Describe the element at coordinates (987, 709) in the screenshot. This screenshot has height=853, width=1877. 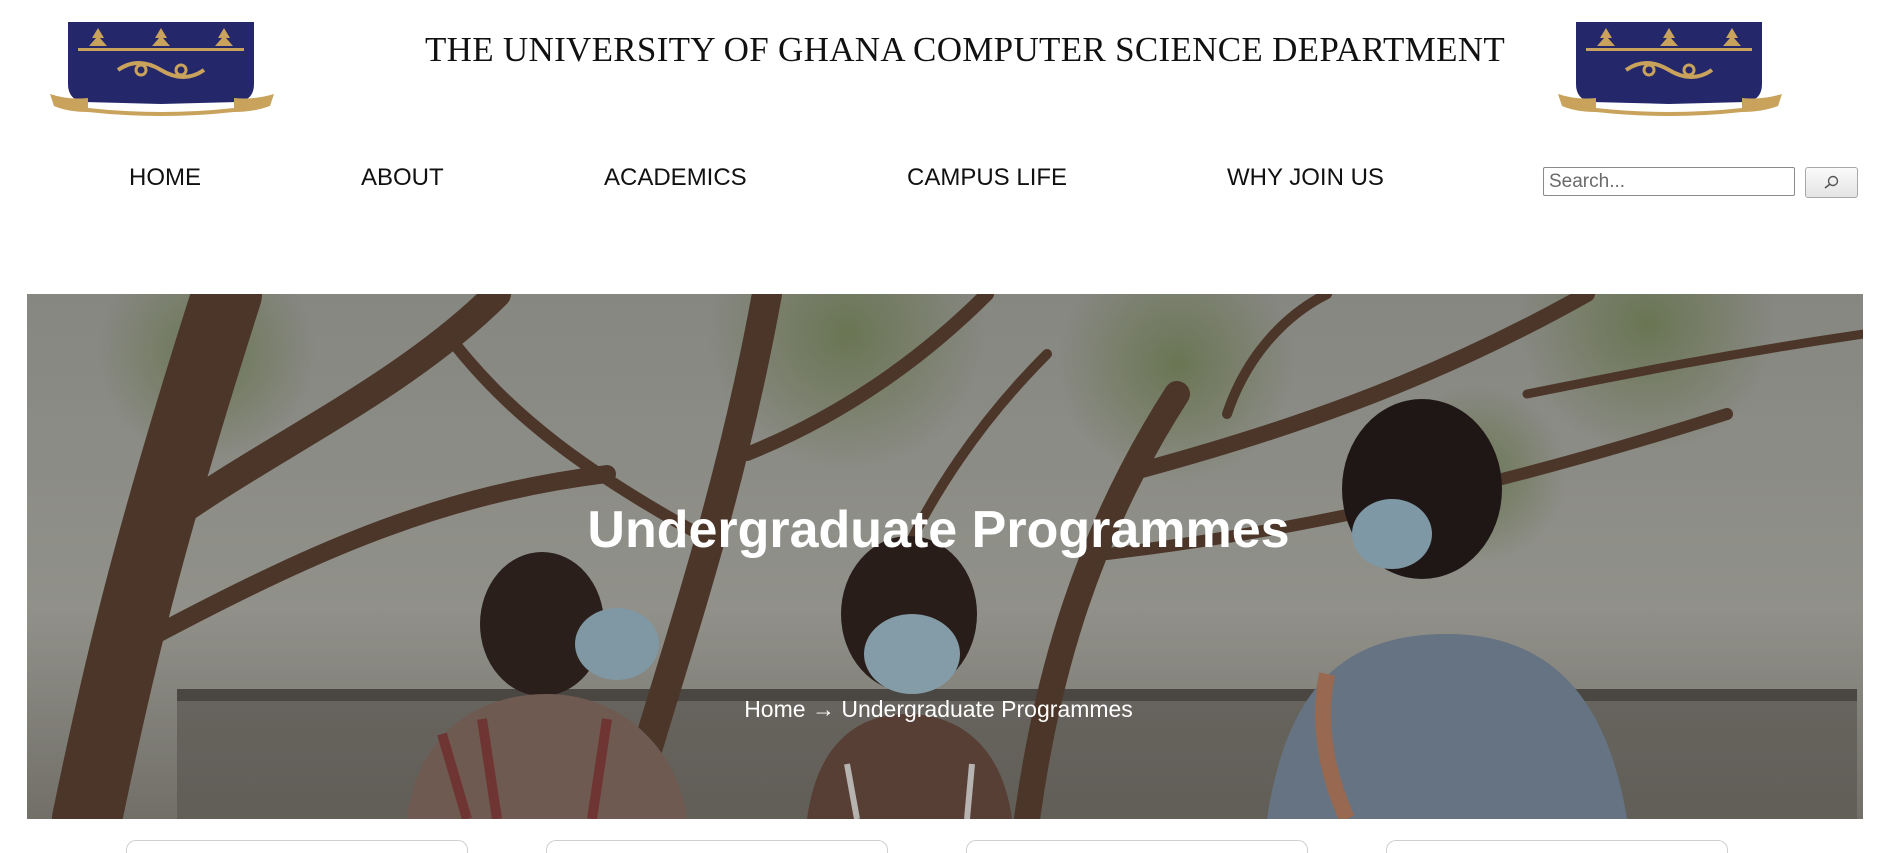
I see `breadcrumb-current: Undergraduate Programmes` at that location.